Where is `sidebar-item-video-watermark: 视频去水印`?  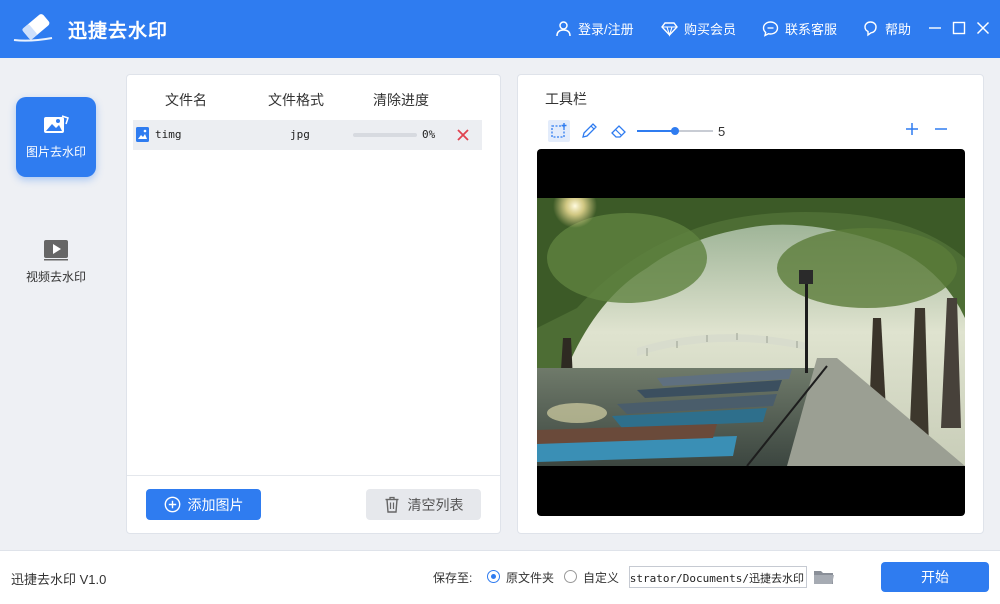 sidebar-item-video-watermark: 视频去水印 is located at coordinates (56, 262).